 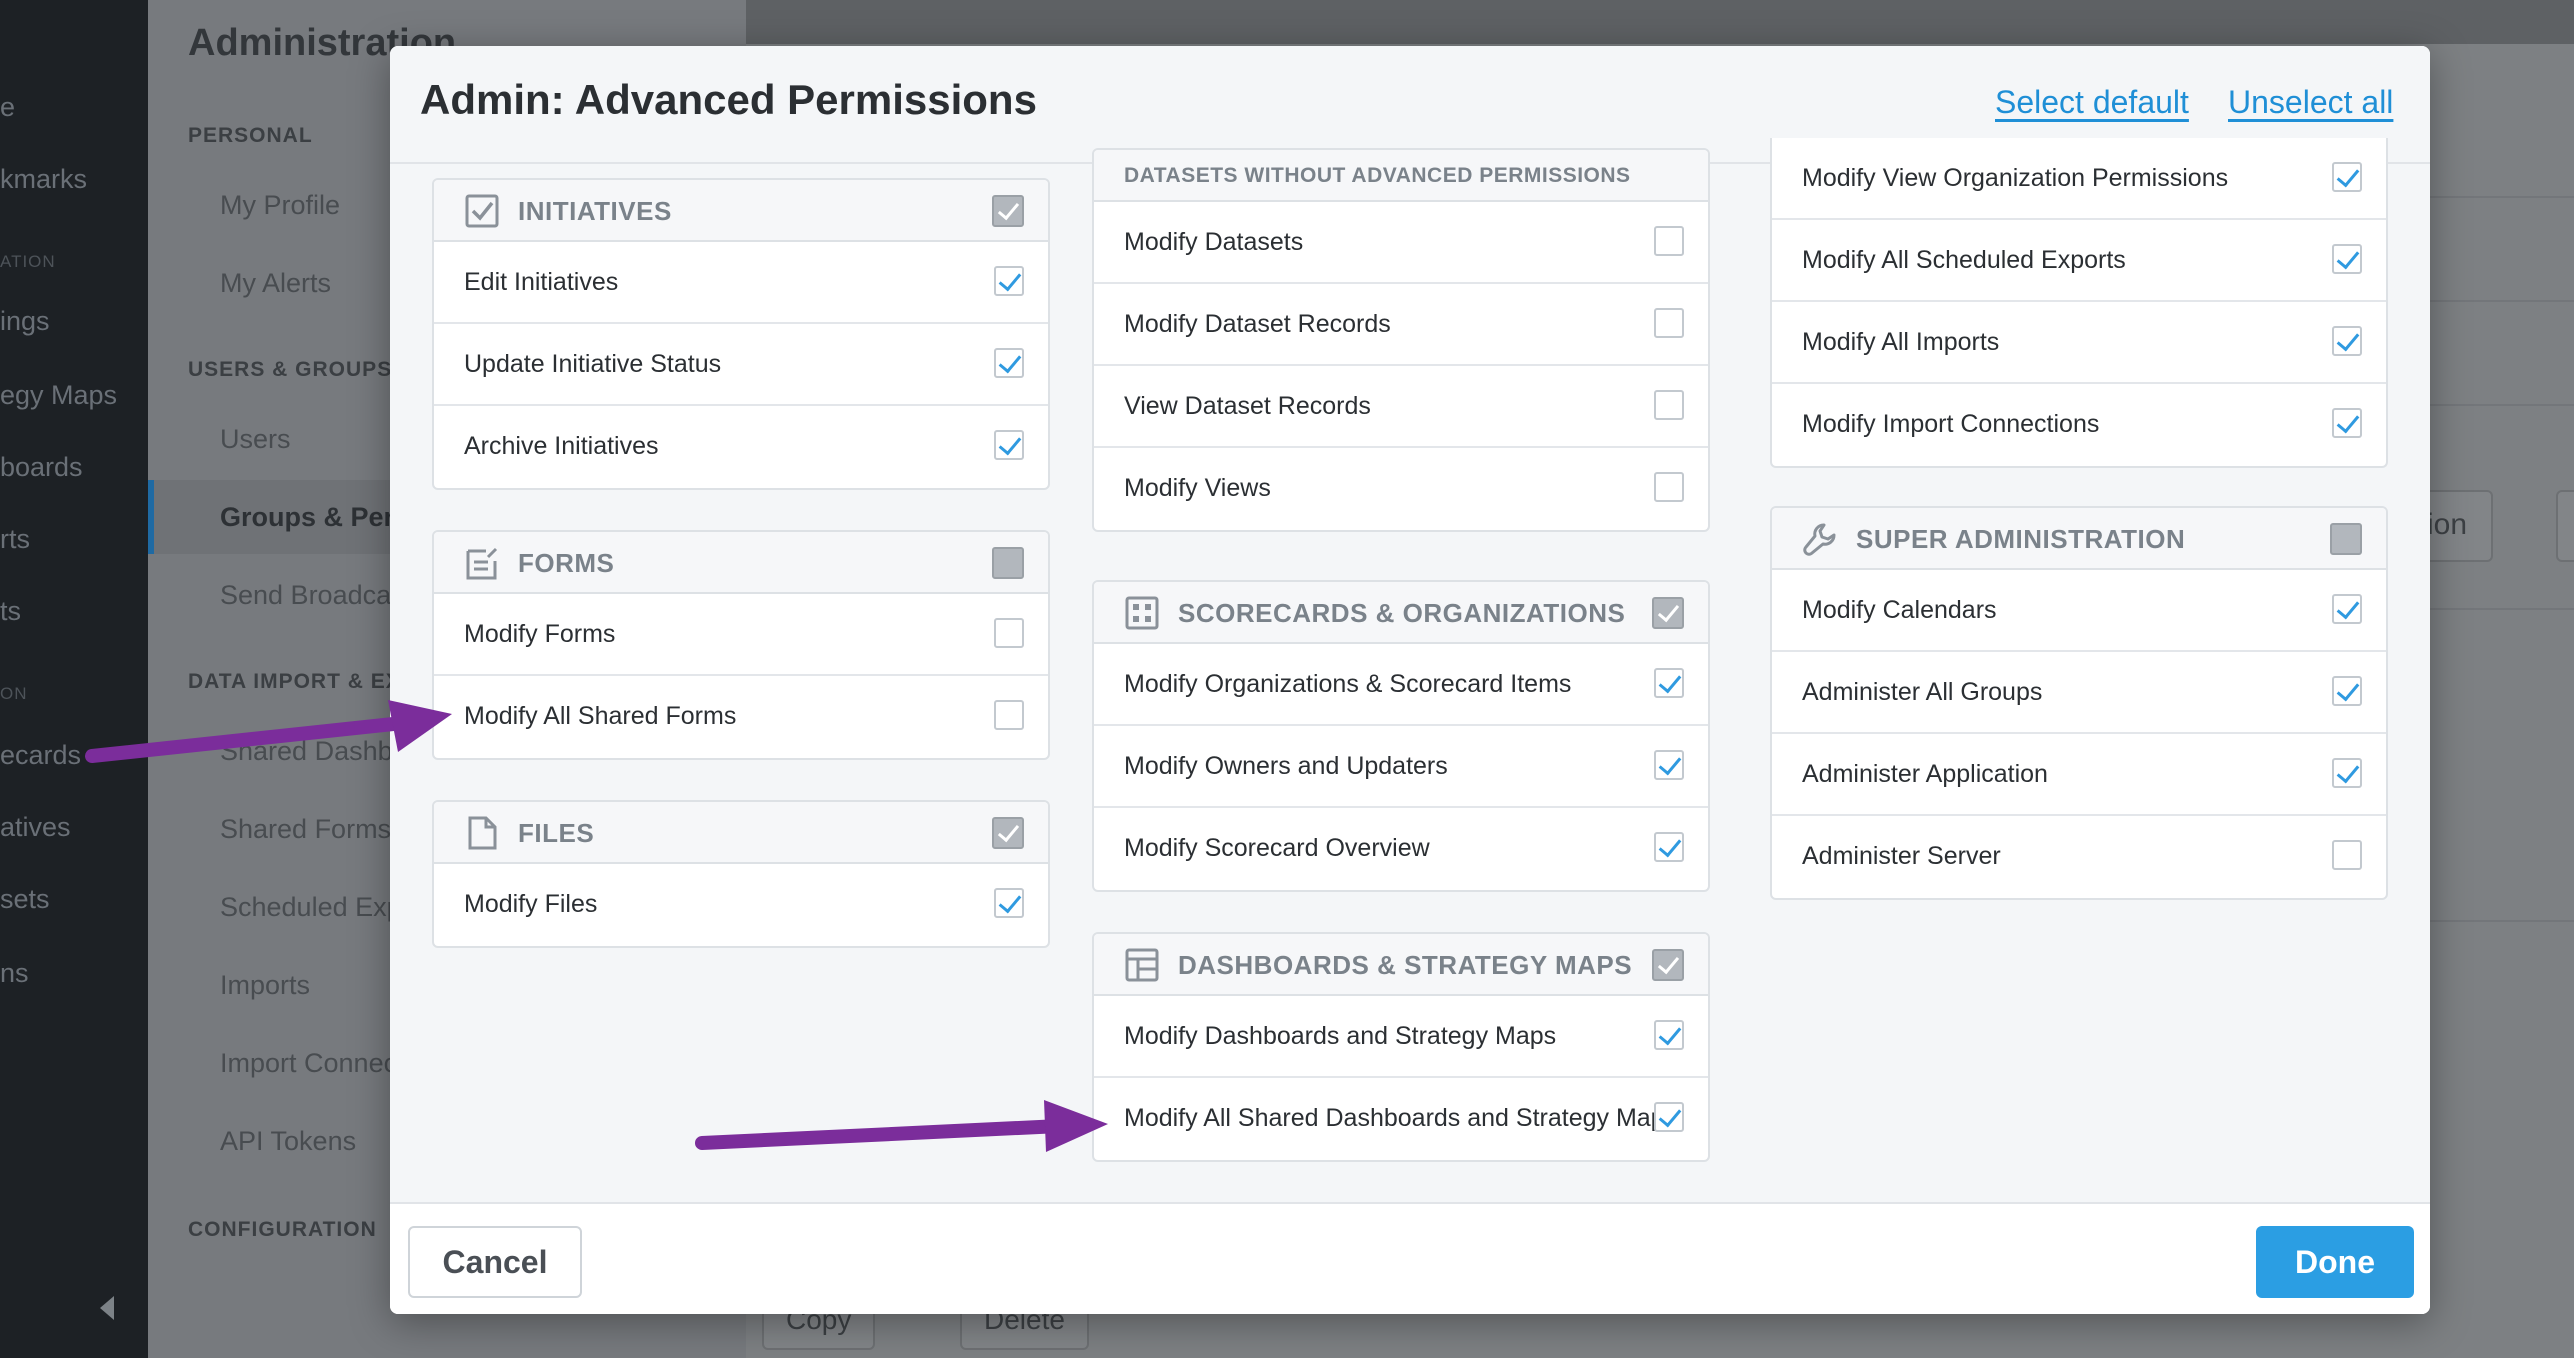 I want to click on permission-row: Administer Application, so click(x=2079, y=775).